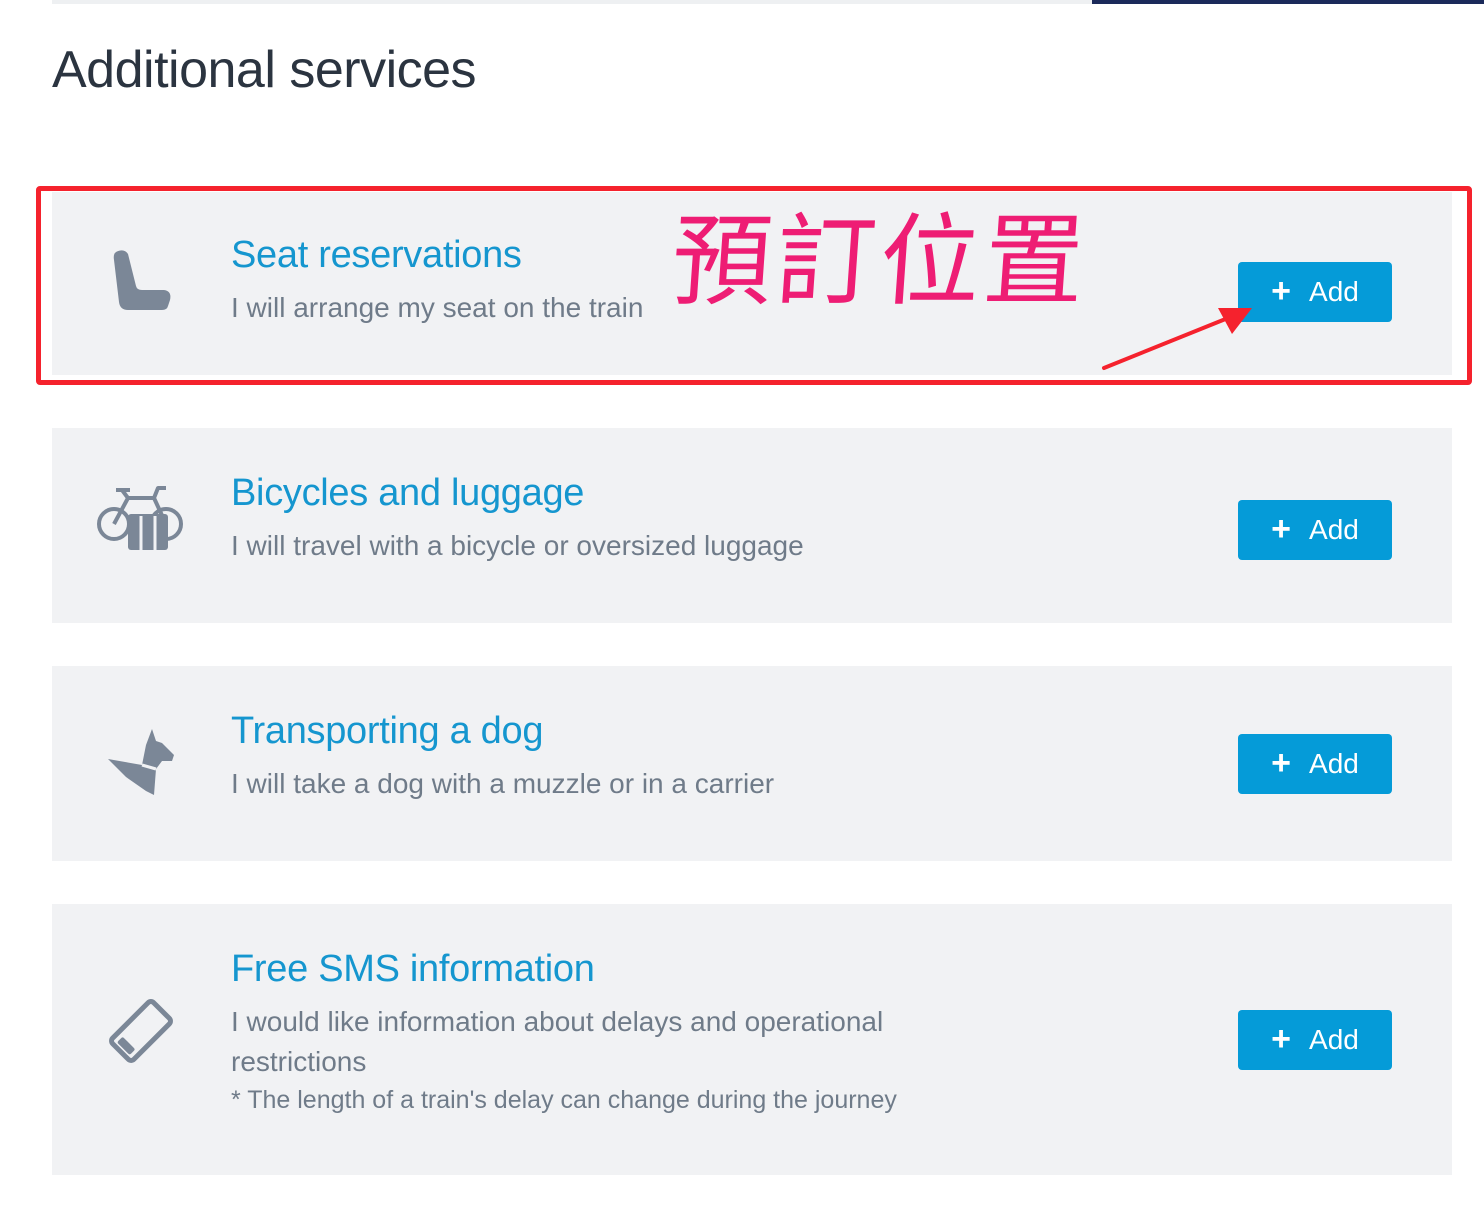 This screenshot has width=1484, height=1210. Describe the element at coordinates (264, 70) in the screenshot. I see `page-title: Additional services` at that location.